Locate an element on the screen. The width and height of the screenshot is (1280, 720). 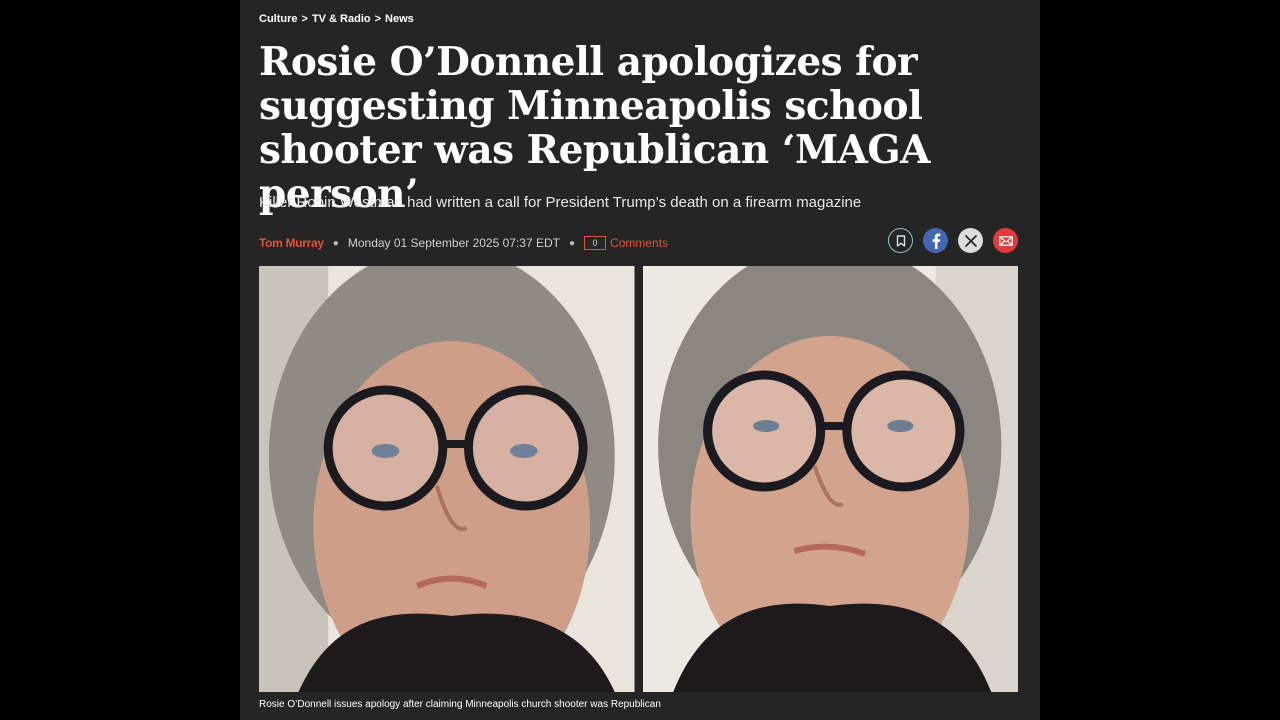
comment-count-badge: 0 is located at coordinates (595, 243).